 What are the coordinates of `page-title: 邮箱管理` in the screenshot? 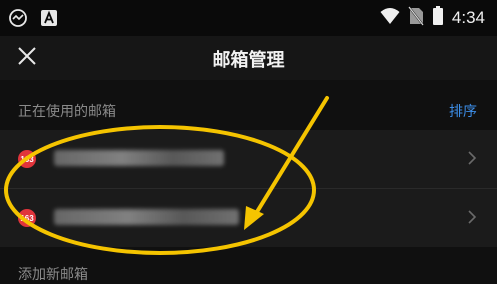 It's located at (248, 60).